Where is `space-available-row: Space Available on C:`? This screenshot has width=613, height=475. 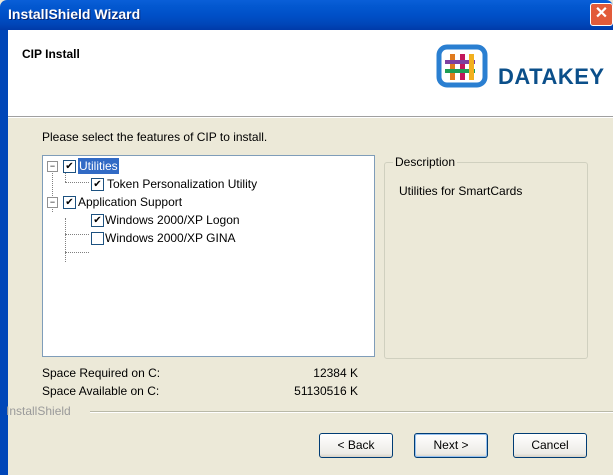 space-available-row: Space Available on C: is located at coordinates (100, 391).